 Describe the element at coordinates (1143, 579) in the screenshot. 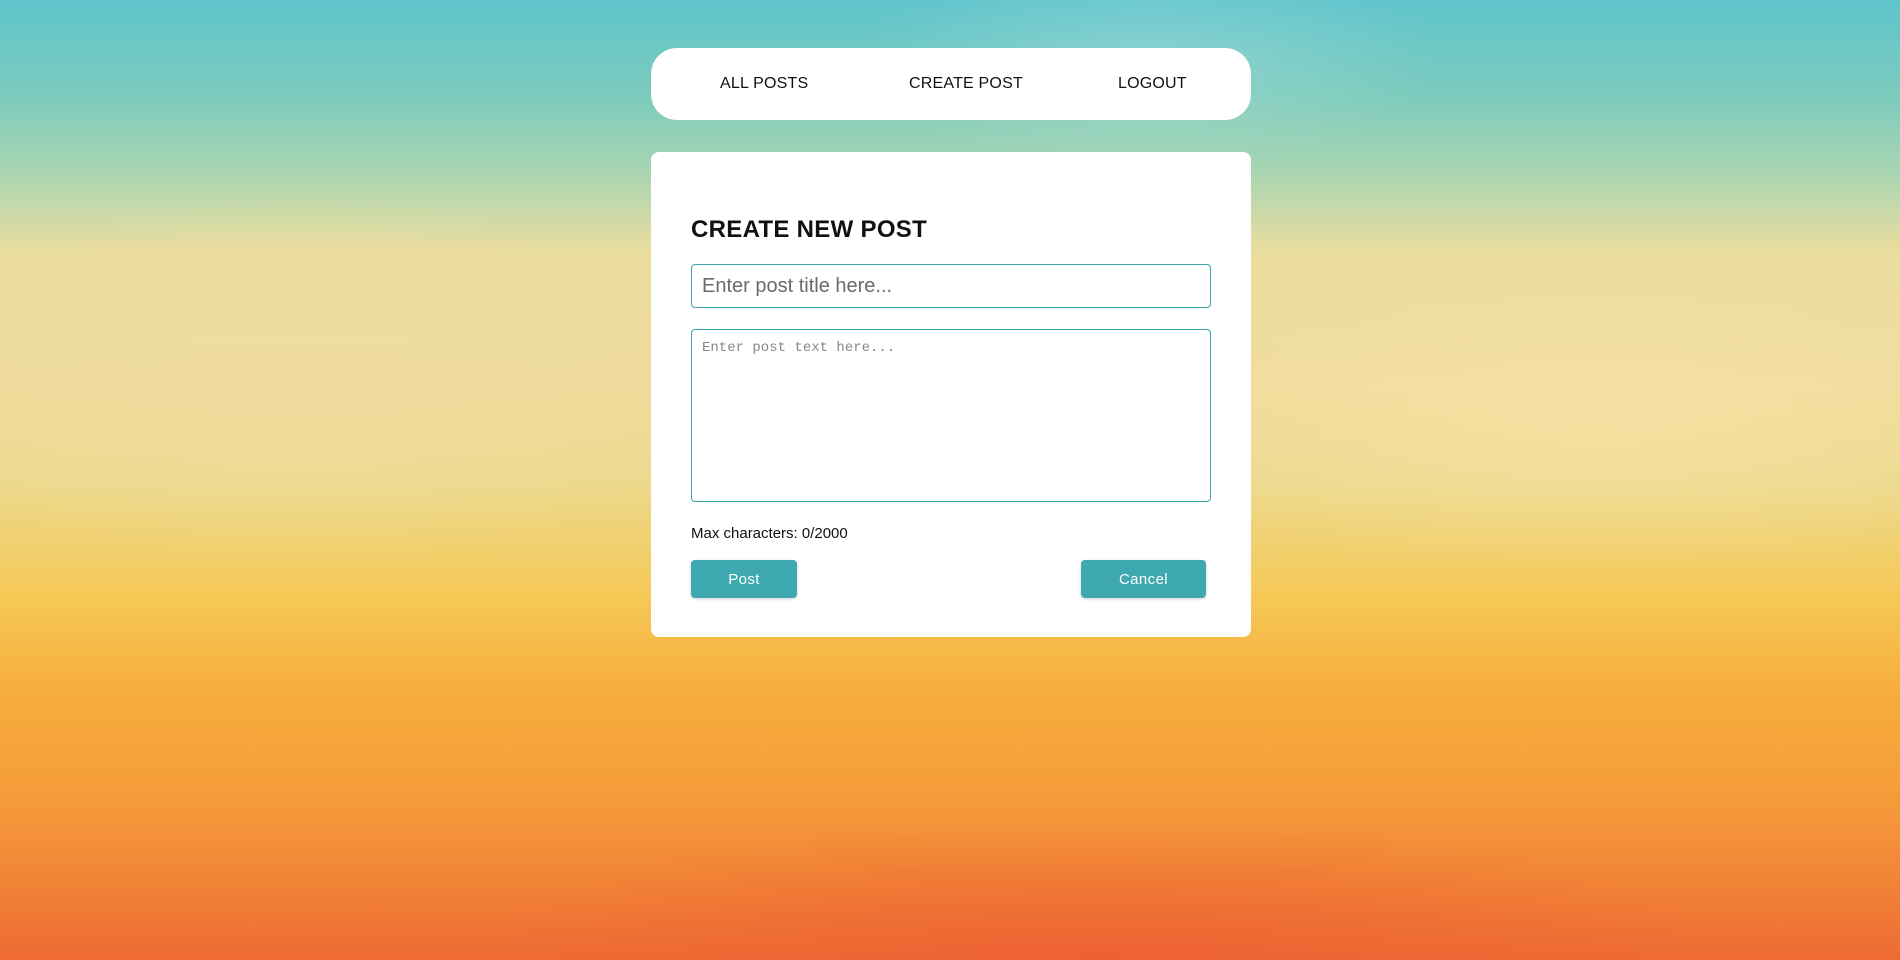

I see `cancel-button: Cancel` at that location.